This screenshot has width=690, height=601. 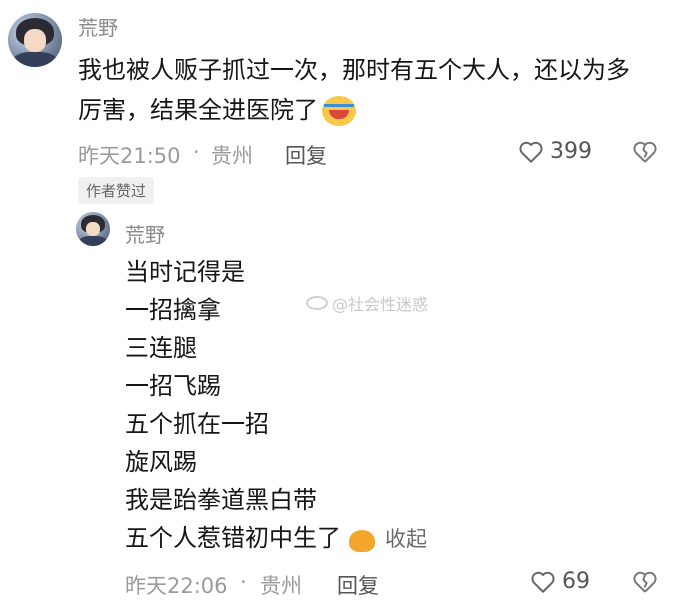 I want to click on reply-line: 三连腿, so click(x=161, y=348).